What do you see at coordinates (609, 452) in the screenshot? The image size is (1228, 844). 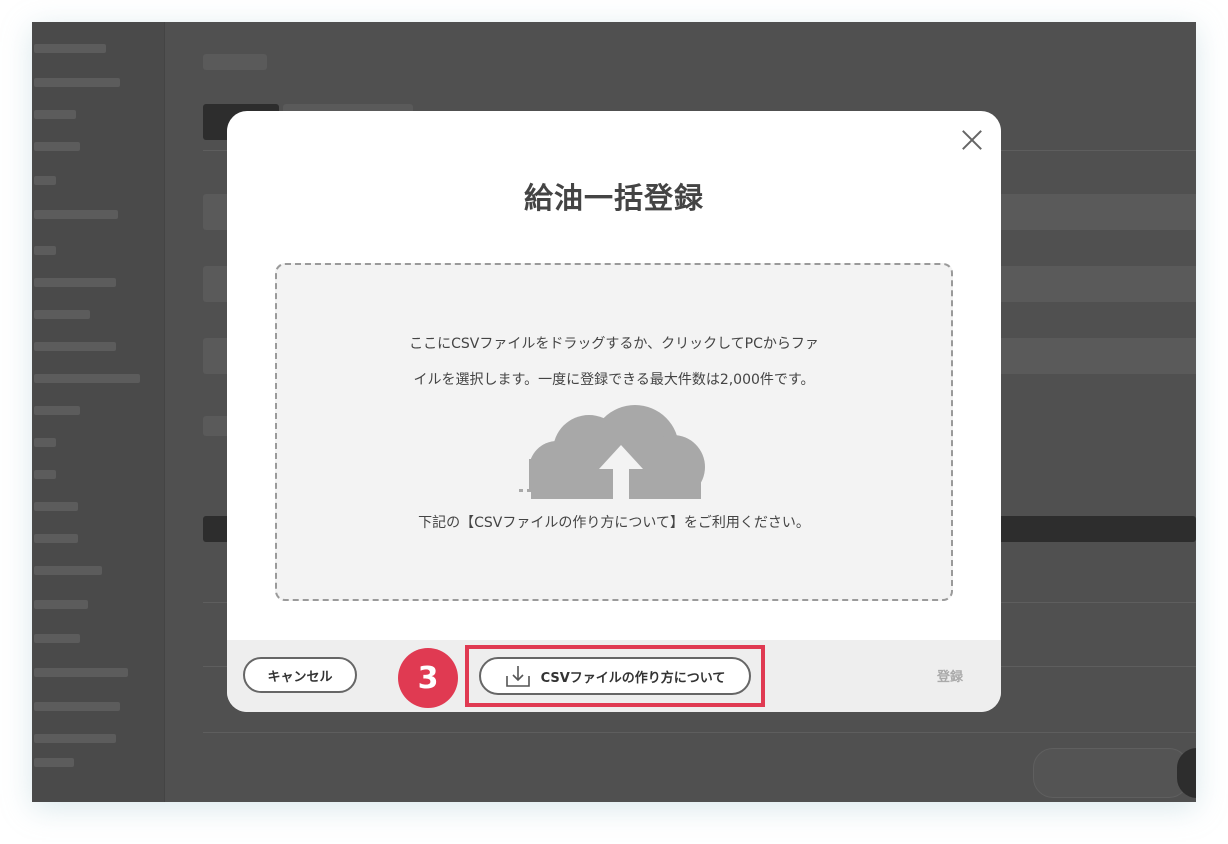 I see `cloud-upload-icon` at bounding box center [609, 452].